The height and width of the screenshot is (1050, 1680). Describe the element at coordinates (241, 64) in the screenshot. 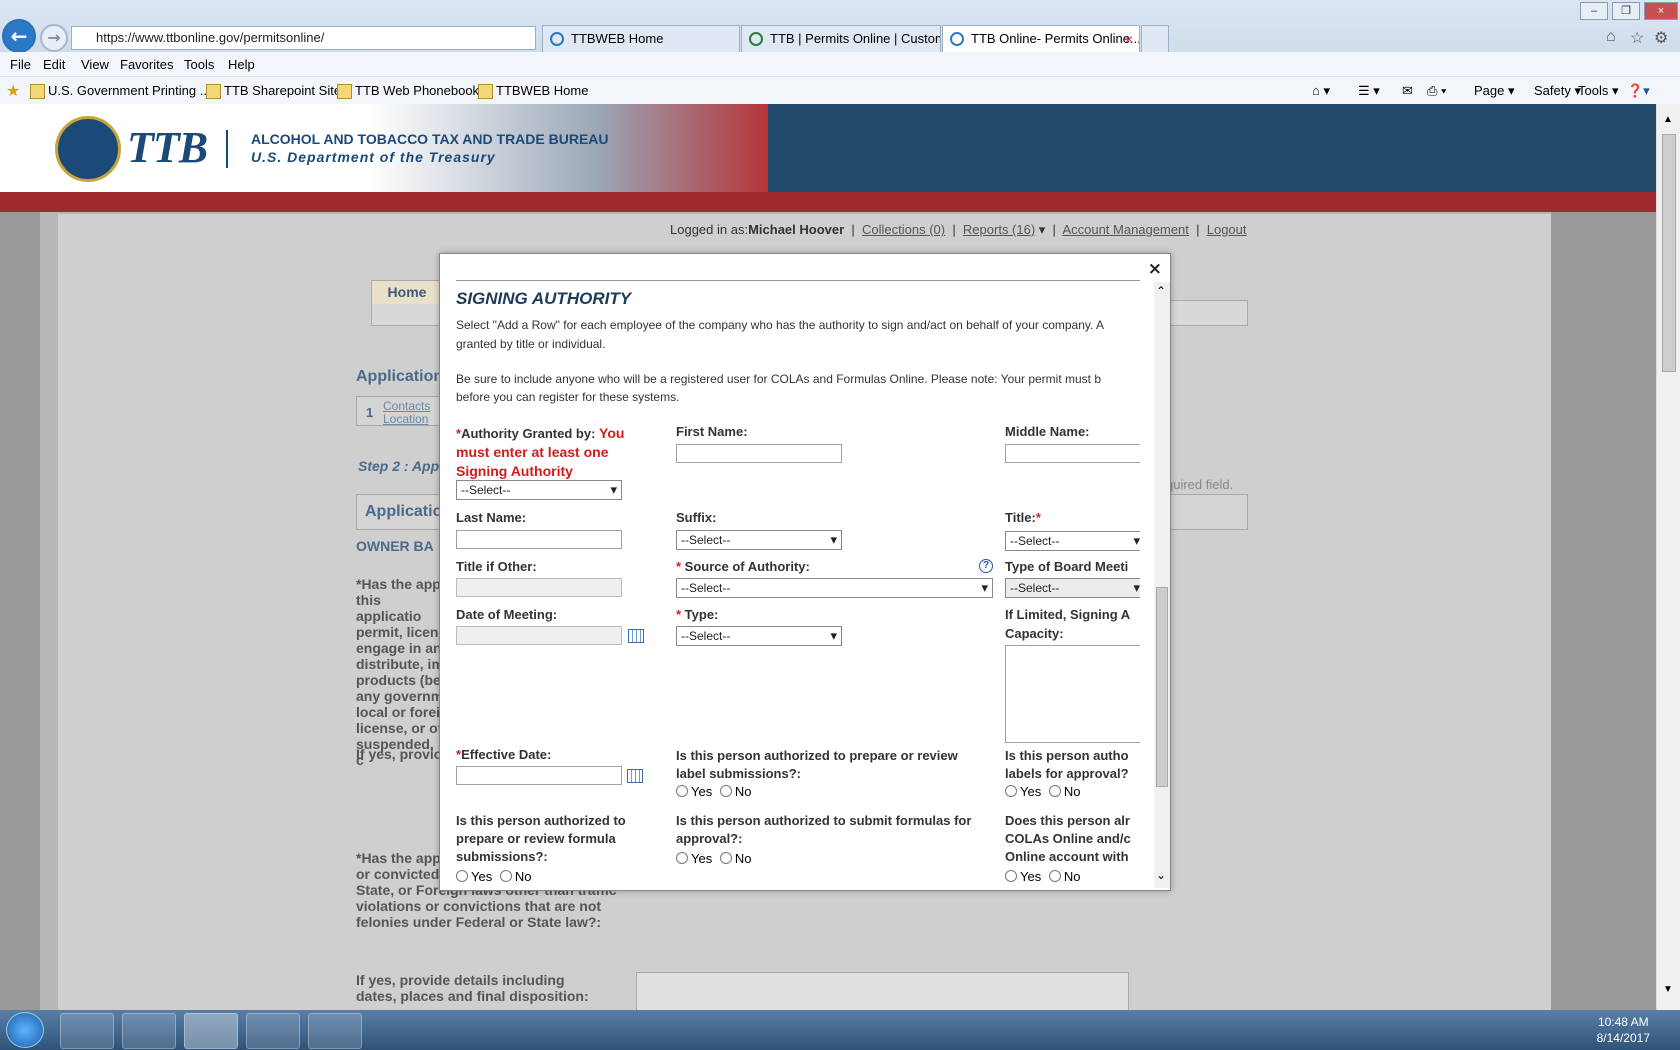

I see `menu-help: Help` at that location.